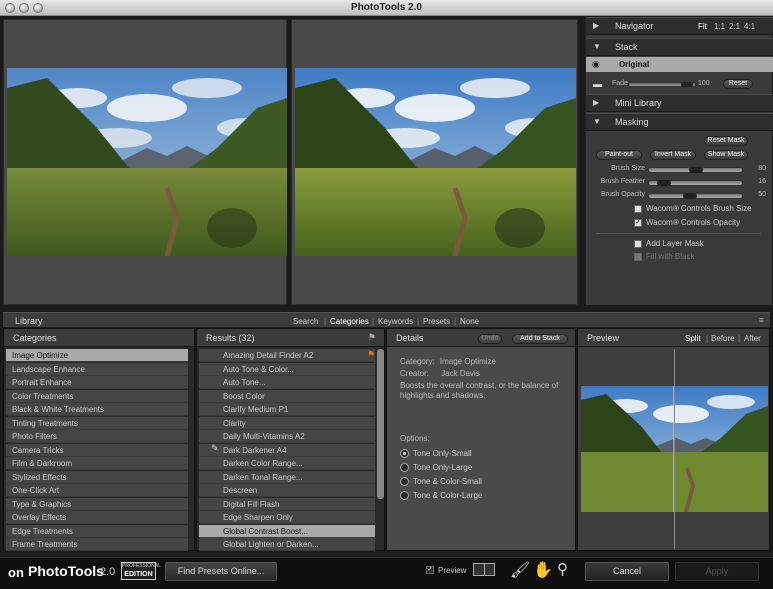  Describe the element at coordinates (97, 463) in the screenshot. I see `category-item: Film & Darkroom` at that location.